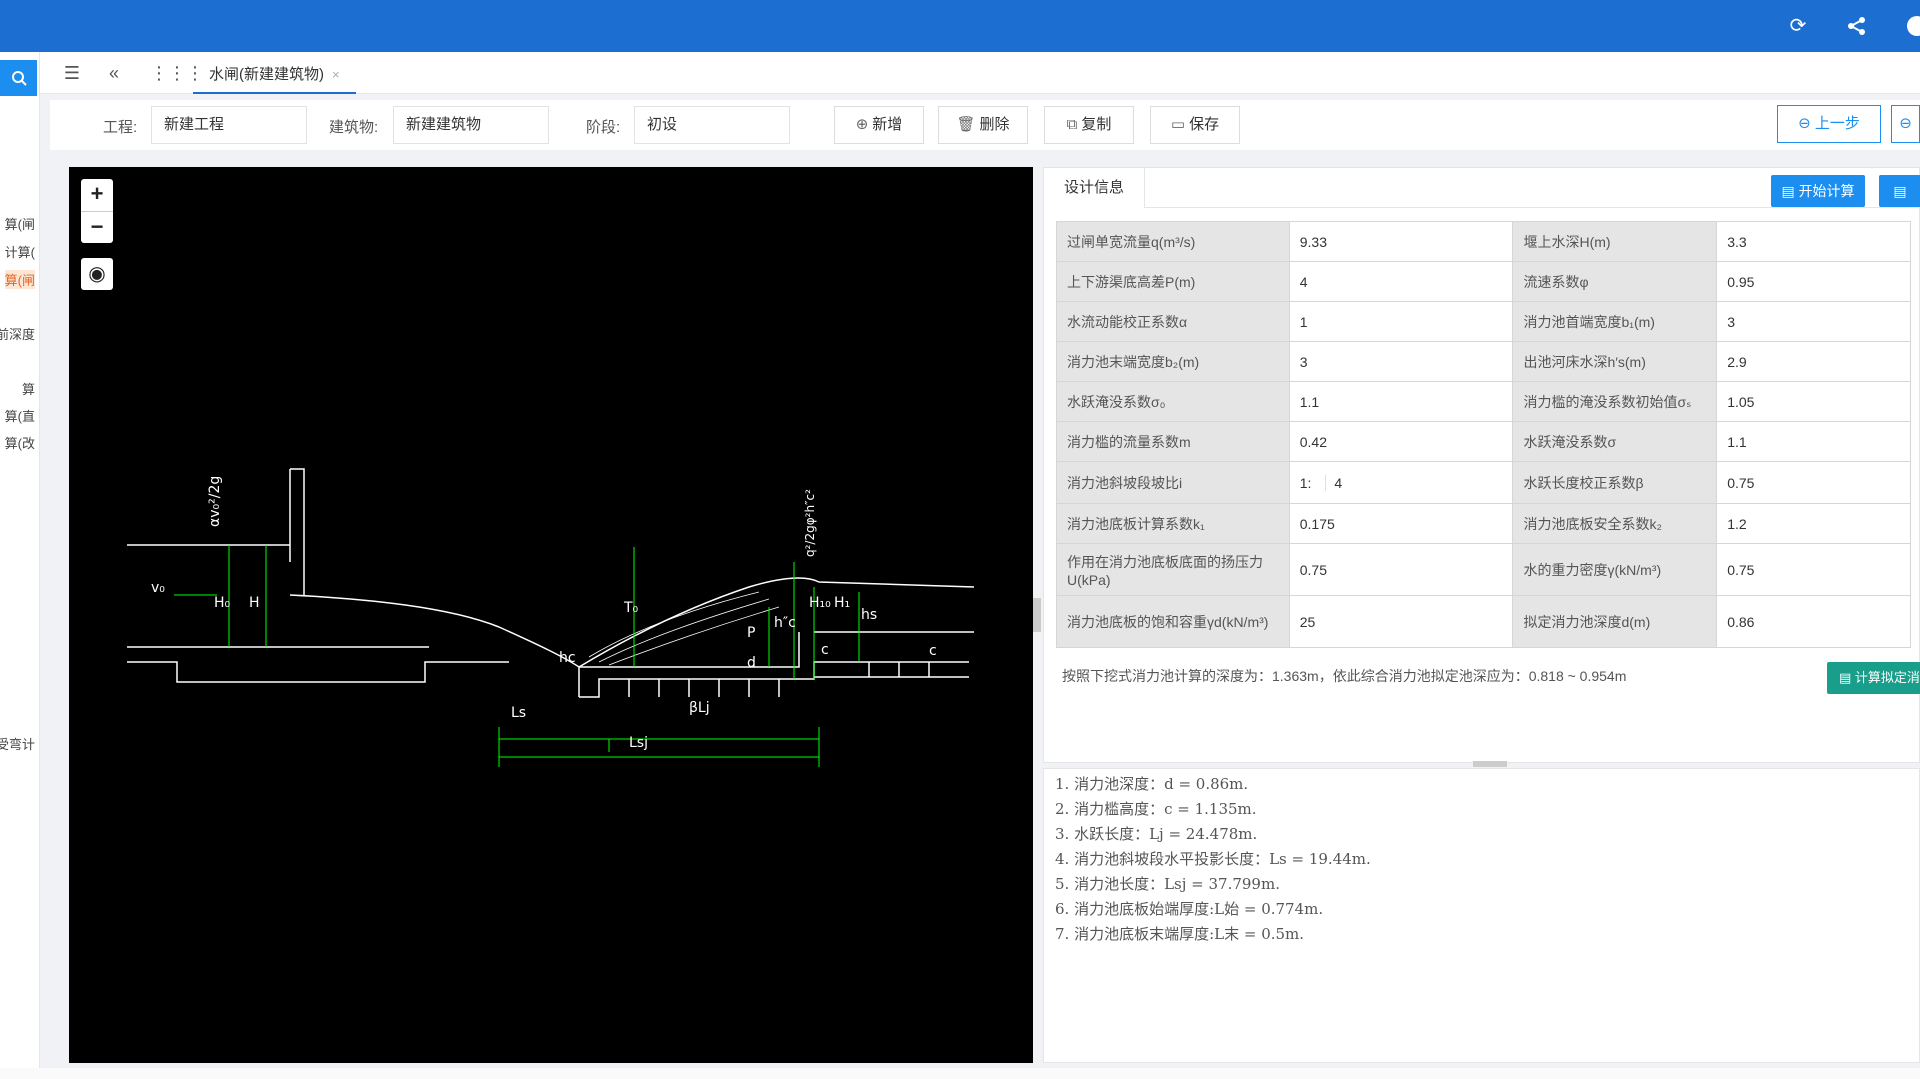  I want to click on sidebar-item-5: 算, so click(28, 388).